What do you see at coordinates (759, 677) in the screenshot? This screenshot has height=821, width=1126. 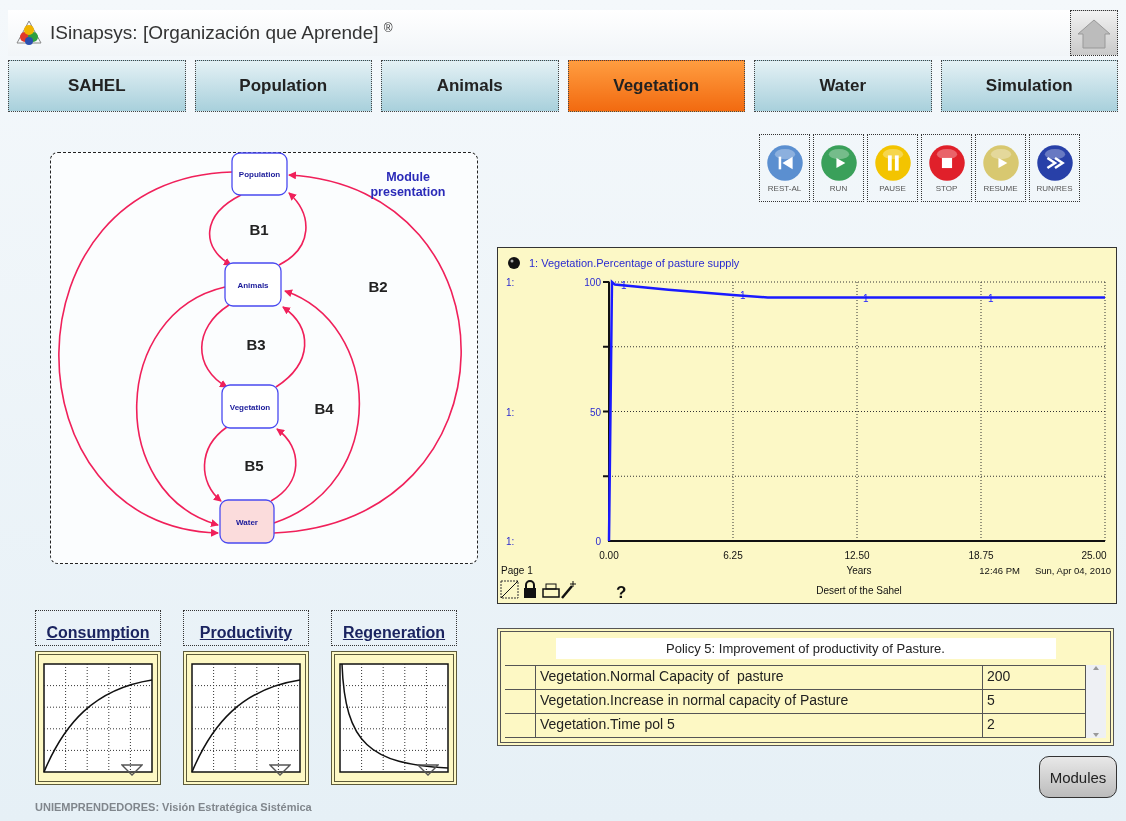 I see `table-cell: Vegetation.Normal Capacity of pasture` at bounding box center [759, 677].